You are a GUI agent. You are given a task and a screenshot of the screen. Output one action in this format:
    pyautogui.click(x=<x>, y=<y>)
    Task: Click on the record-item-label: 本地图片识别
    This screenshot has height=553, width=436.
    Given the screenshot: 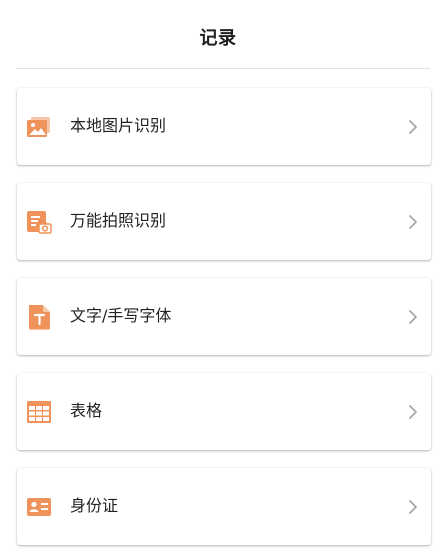 What is the action you would take?
    pyautogui.click(x=118, y=125)
    